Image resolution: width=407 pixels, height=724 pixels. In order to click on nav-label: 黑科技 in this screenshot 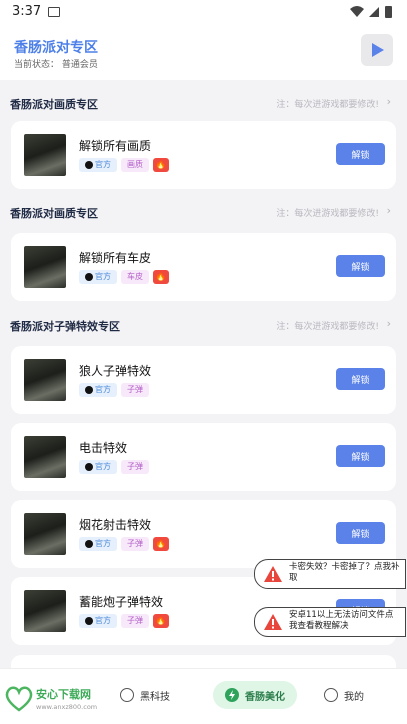, I will do `click(155, 697)`.